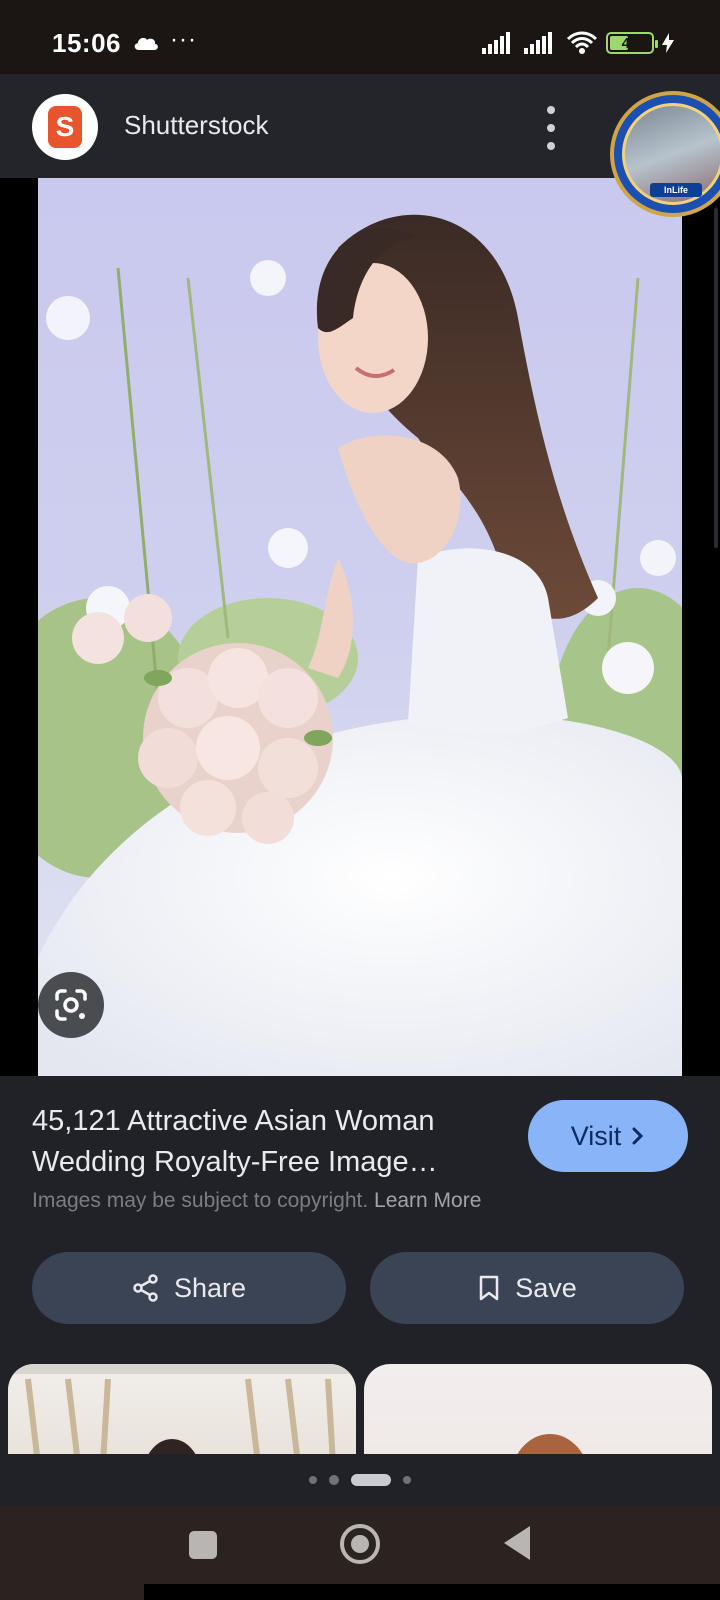 This screenshot has height=1600, width=720. I want to click on back-button, so click(517, 1543).